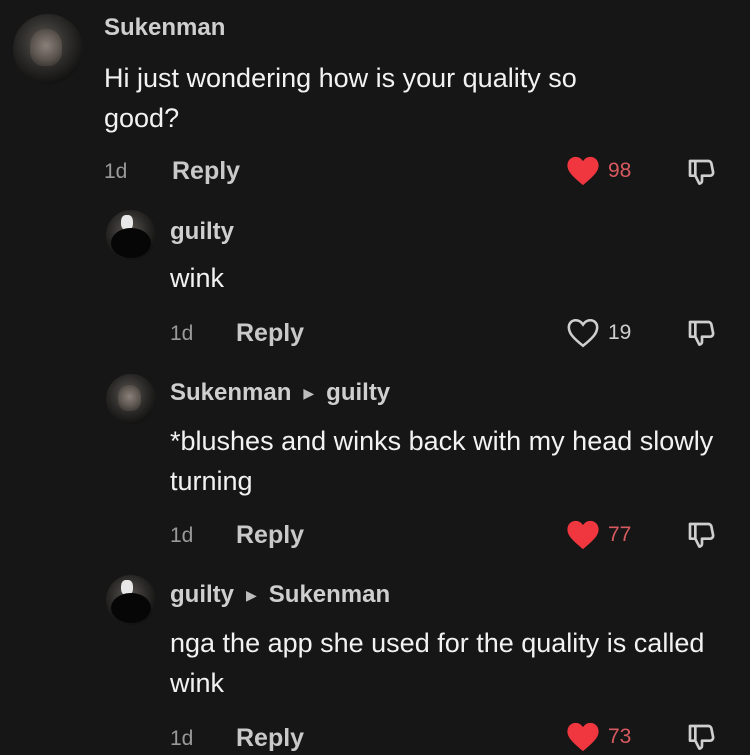 This screenshot has height=755, width=750. Describe the element at coordinates (583, 333) in the screenshot. I see `heart-outline-icon` at that location.